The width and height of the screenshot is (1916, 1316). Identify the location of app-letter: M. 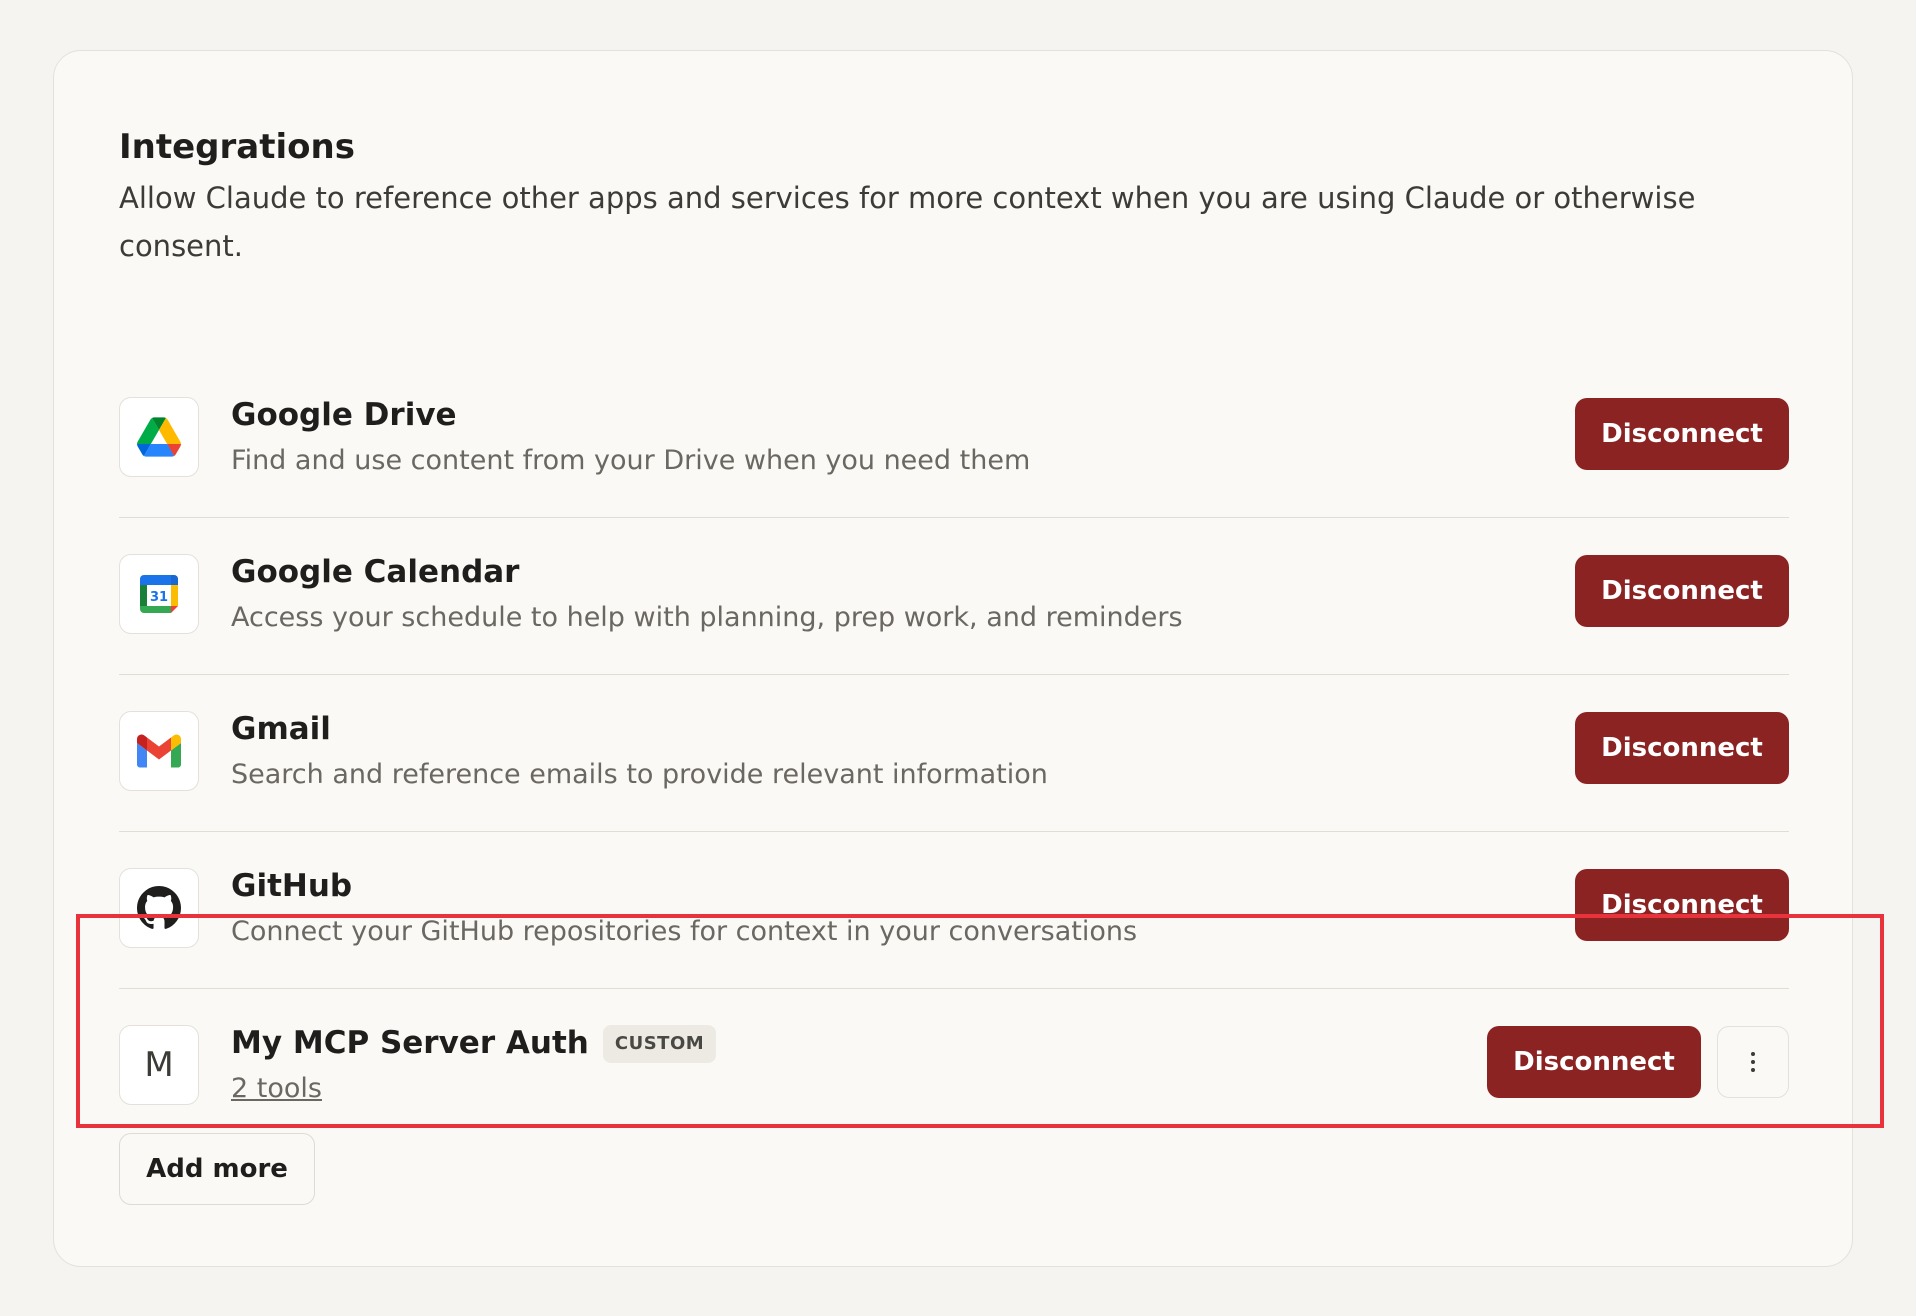
(159, 1065).